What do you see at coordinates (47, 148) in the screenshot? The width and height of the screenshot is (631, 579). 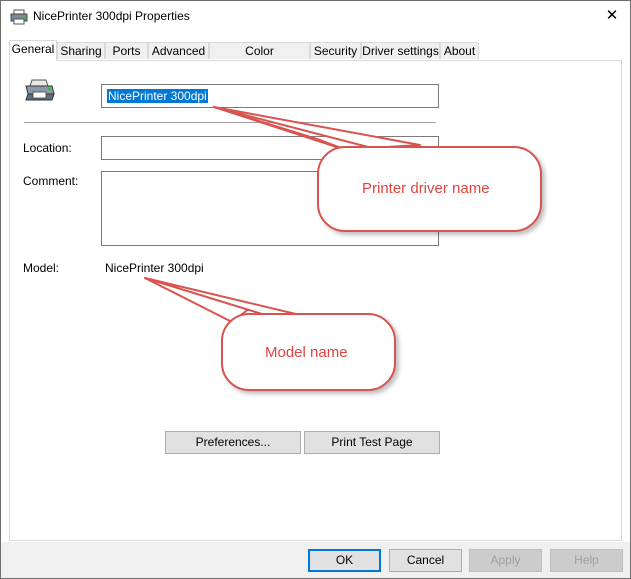 I see `location-label: Location:` at bounding box center [47, 148].